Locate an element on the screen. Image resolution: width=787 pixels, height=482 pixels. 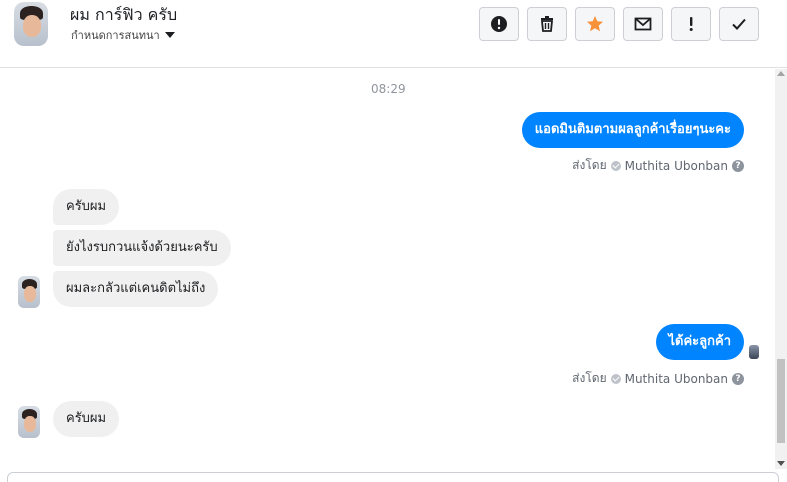
exclamation-icon is located at coordinates (691, 24).